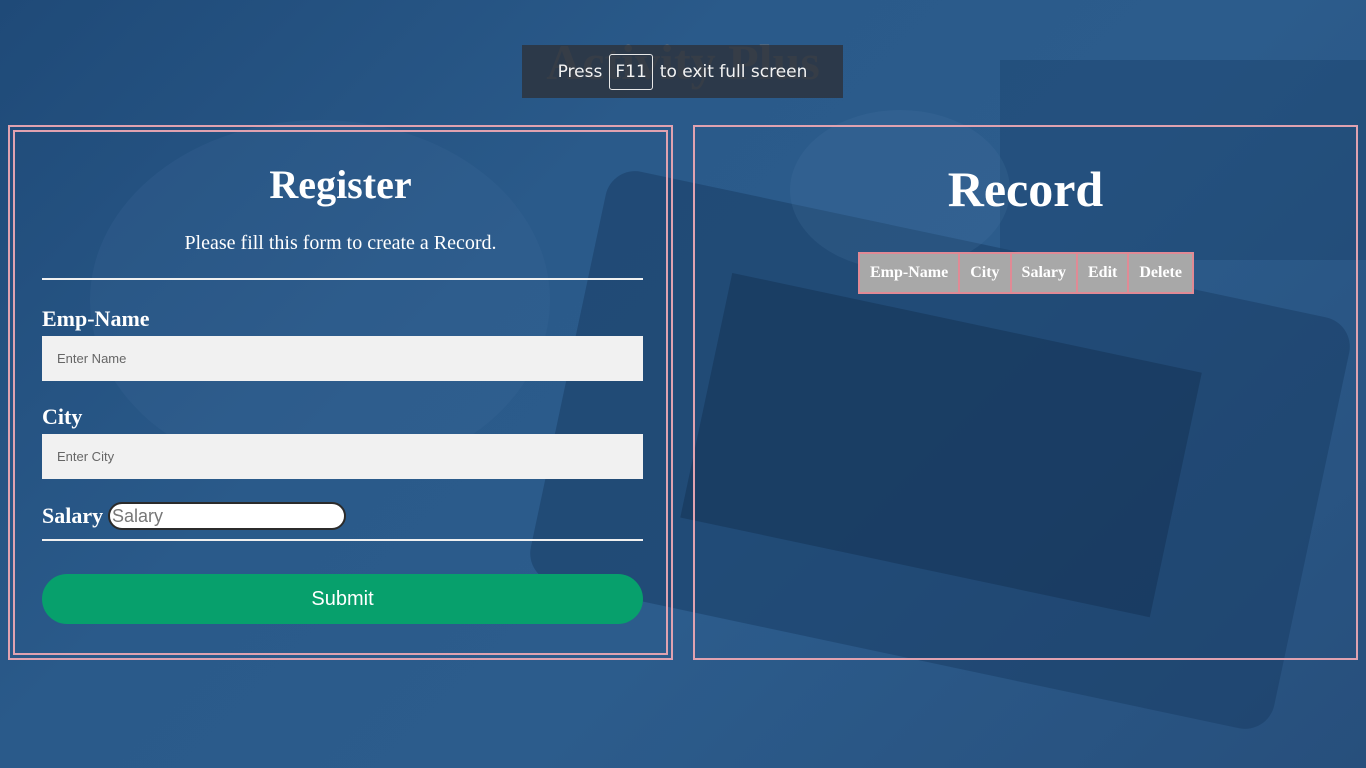 This screenshot has height=768, width=1366. Describe the element at coordinates (342, 599) in the screenshot. I see `submit-button: Submit` at that location.